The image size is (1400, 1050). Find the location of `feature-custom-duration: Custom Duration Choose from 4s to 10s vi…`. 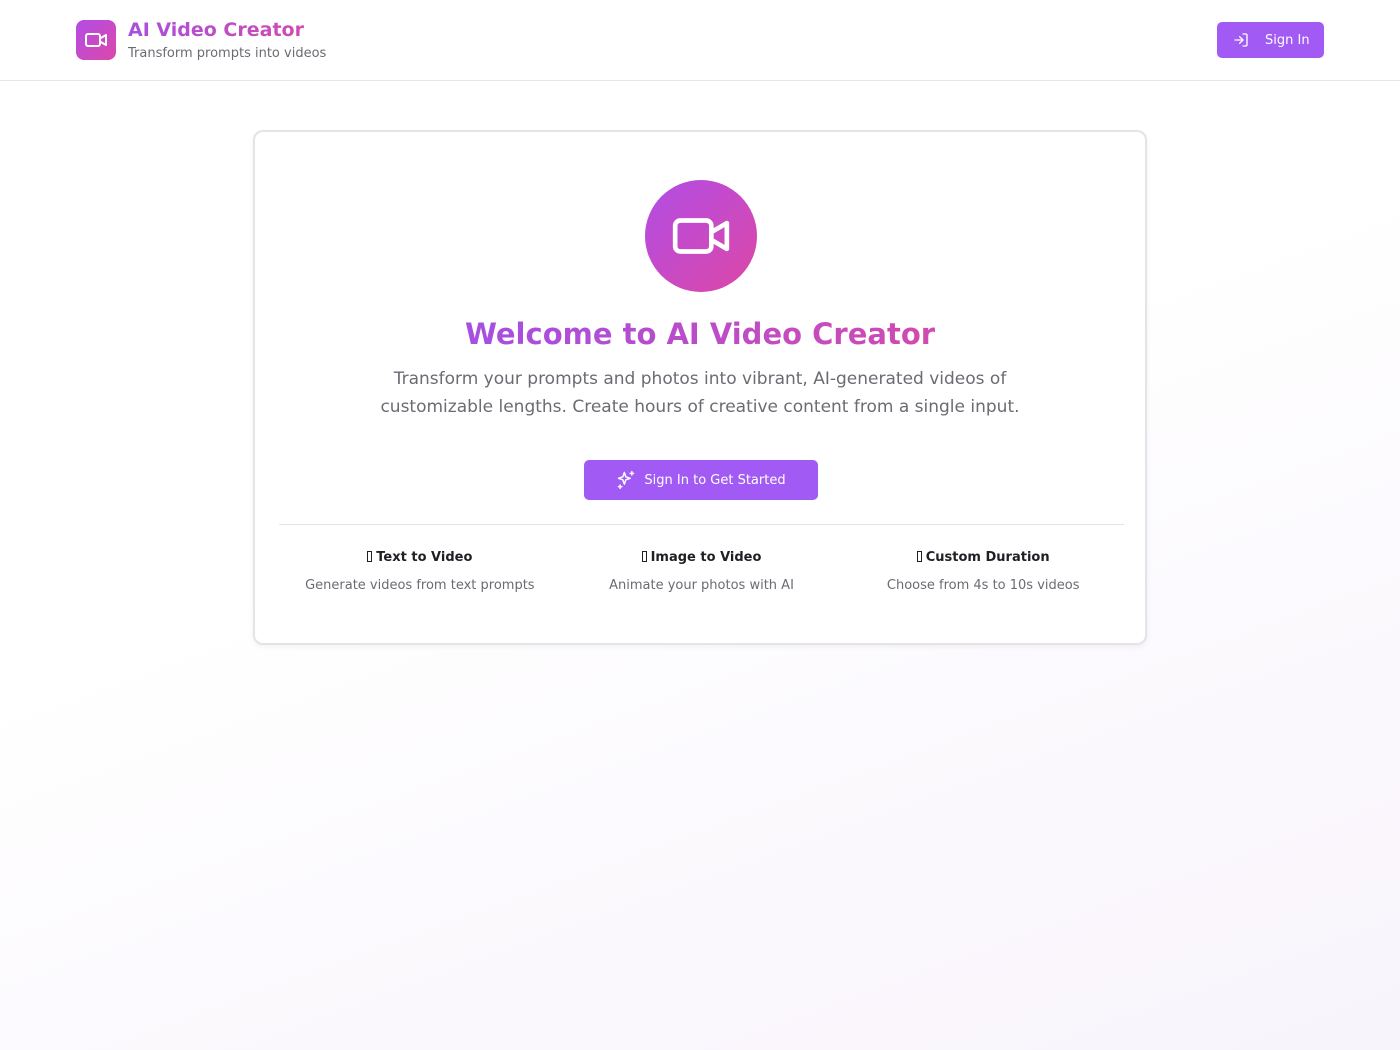

feature-custom-duration: Custom Duration Choose from 4s to 10s vi… is located at coordinates (983, 572).